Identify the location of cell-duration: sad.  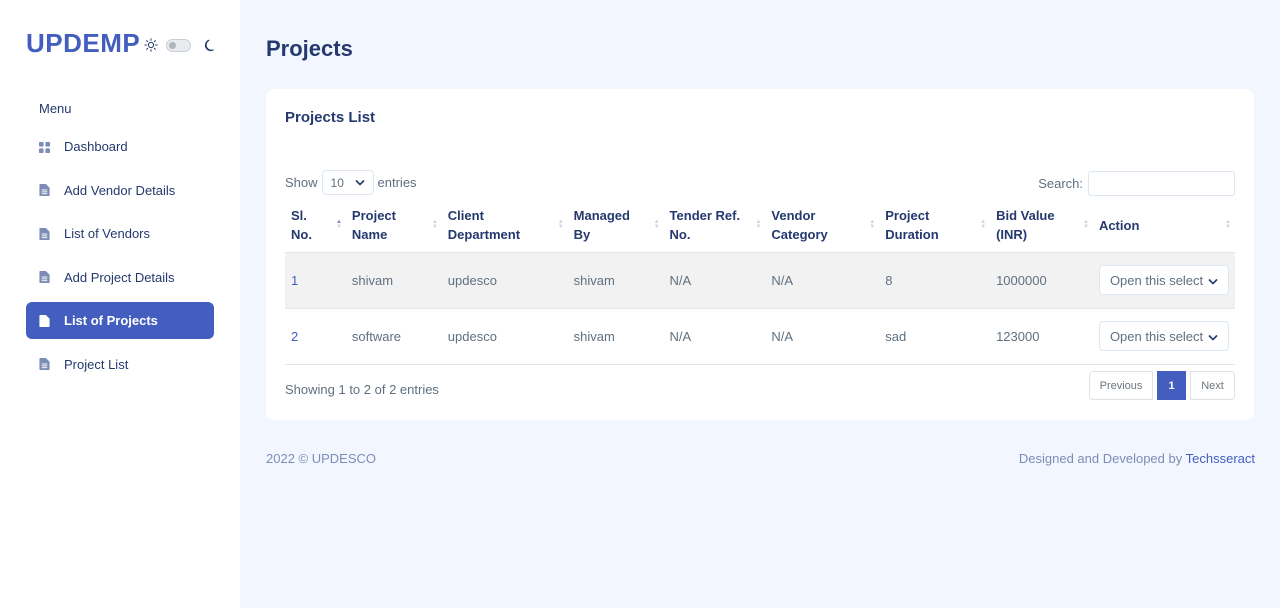
(935, 336).